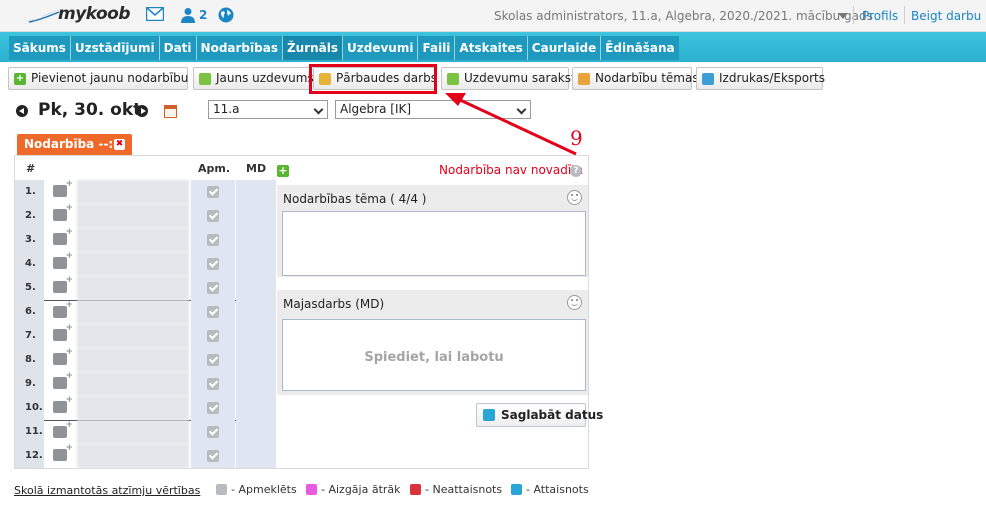  Describe the element at coordinates (539, 415) in the screenshot. I see `save-button: Saglabāt datus` at that location.